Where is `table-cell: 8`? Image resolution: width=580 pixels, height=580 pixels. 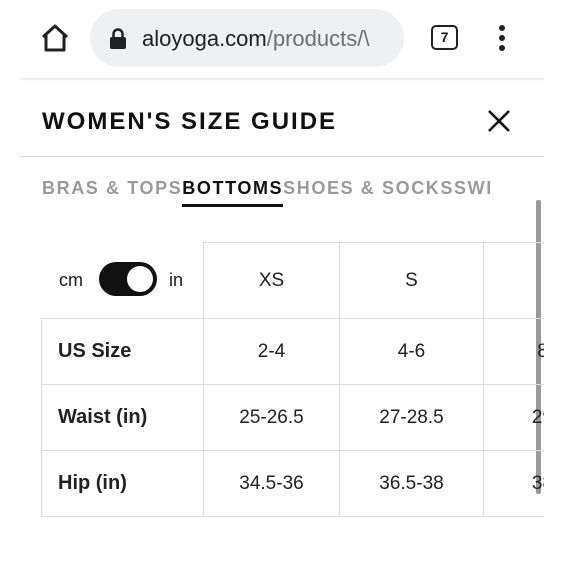 table-cell: 8 is located at coordinates (540, 351).